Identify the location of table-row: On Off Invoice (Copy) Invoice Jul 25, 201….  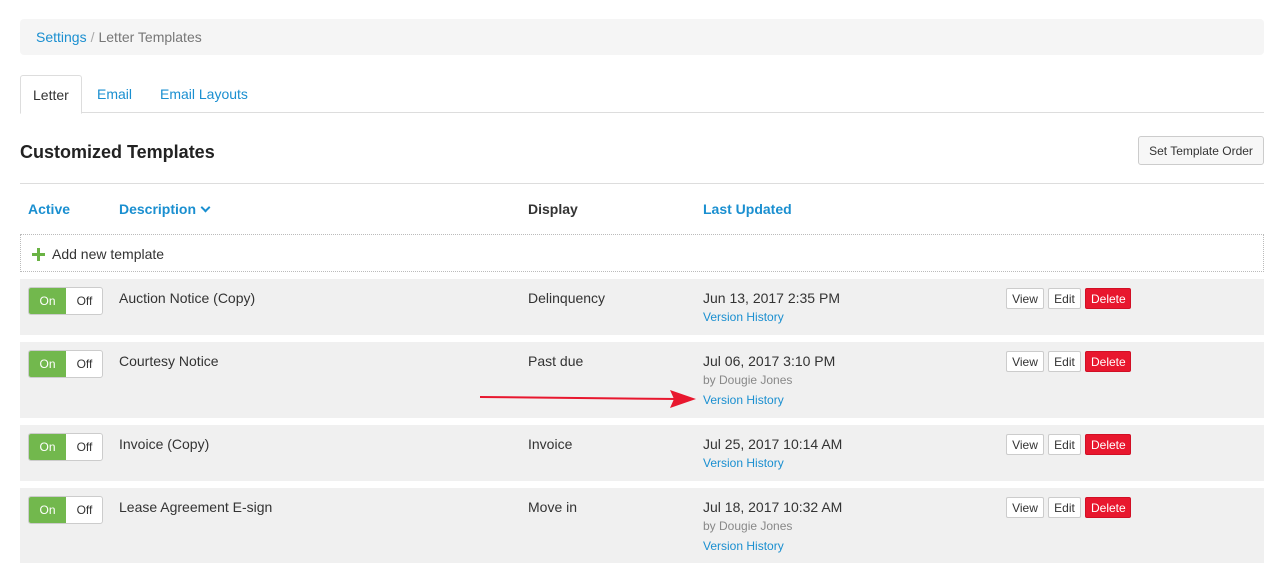
(642, 453).